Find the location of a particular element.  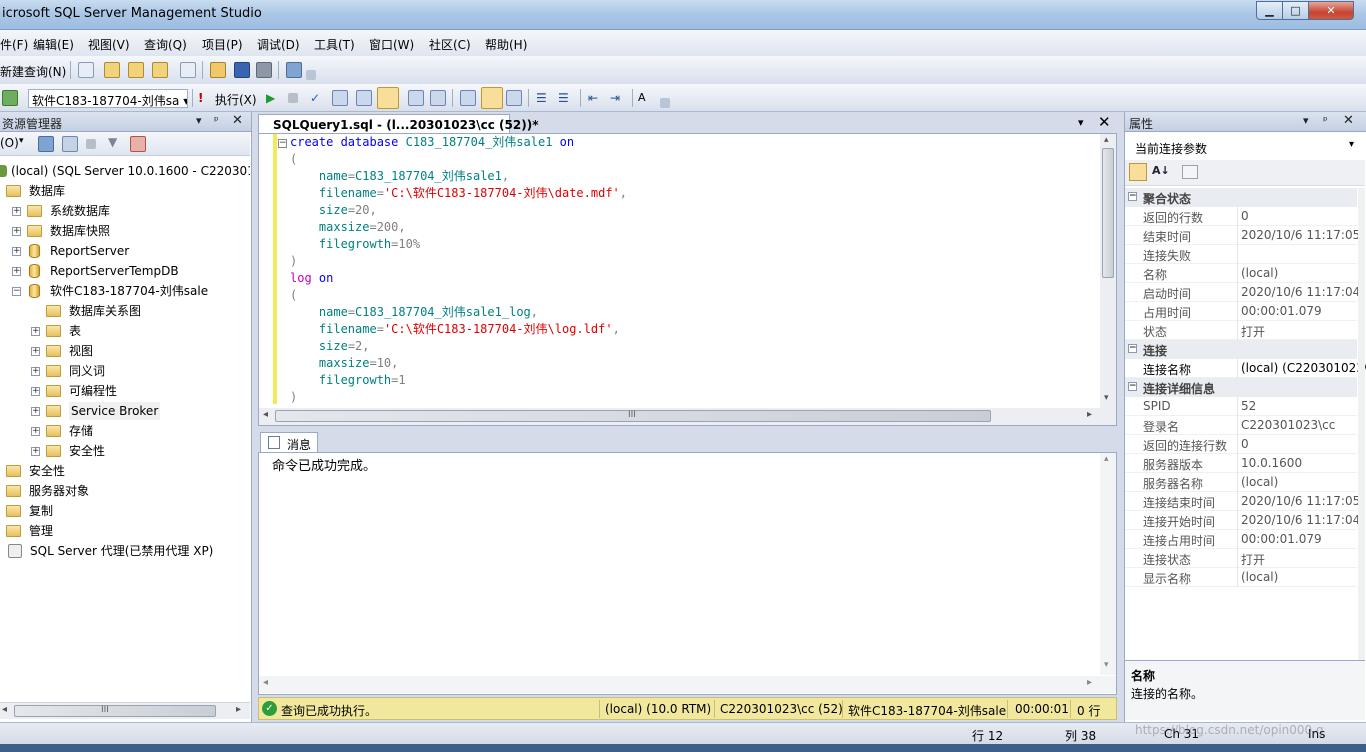

property-row: 显示名称 (local) is located at coordinates (1241, 577).